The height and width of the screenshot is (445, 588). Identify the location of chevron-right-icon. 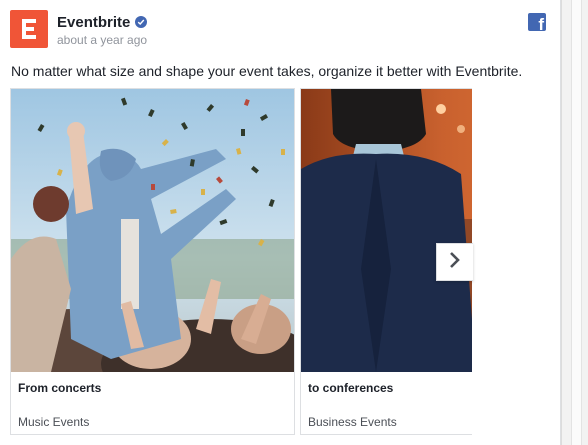
(455, 262).